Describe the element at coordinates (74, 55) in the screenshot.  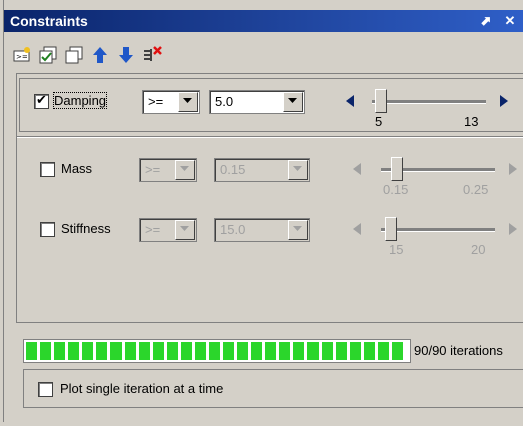
I see `copy-icon` at that location.